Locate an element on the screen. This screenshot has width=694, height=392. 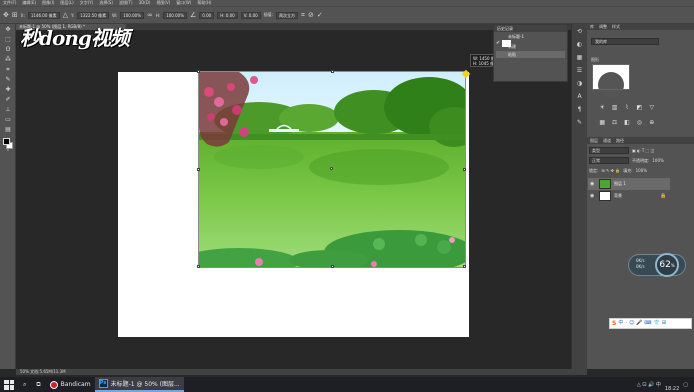
relative-delta-icon: △ is located at coordinates (65, 15).